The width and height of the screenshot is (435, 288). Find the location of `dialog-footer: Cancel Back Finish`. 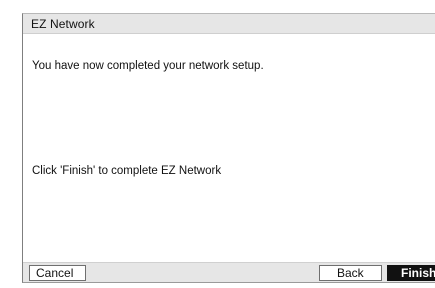

dialog-footer: Cancel Back Finish is located at coordinates (229, 272).